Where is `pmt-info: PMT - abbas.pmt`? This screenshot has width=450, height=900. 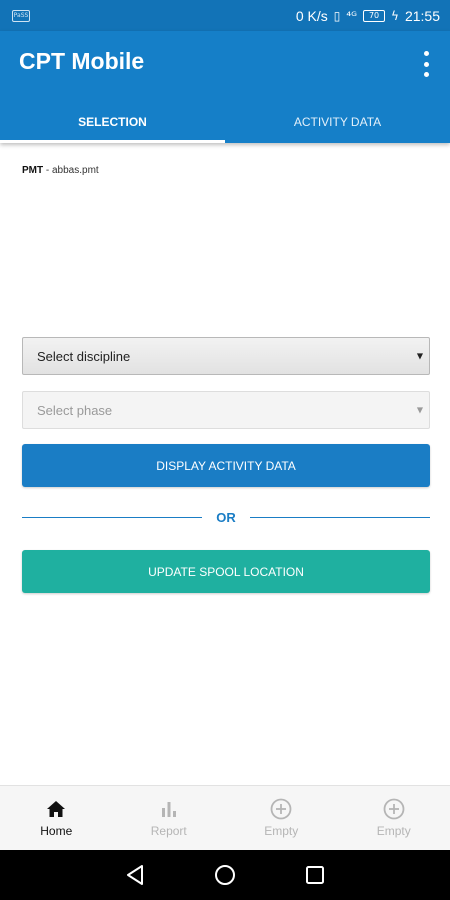
pmt-info: PMT - abbas.pmt is located at coordinates (60, 170).